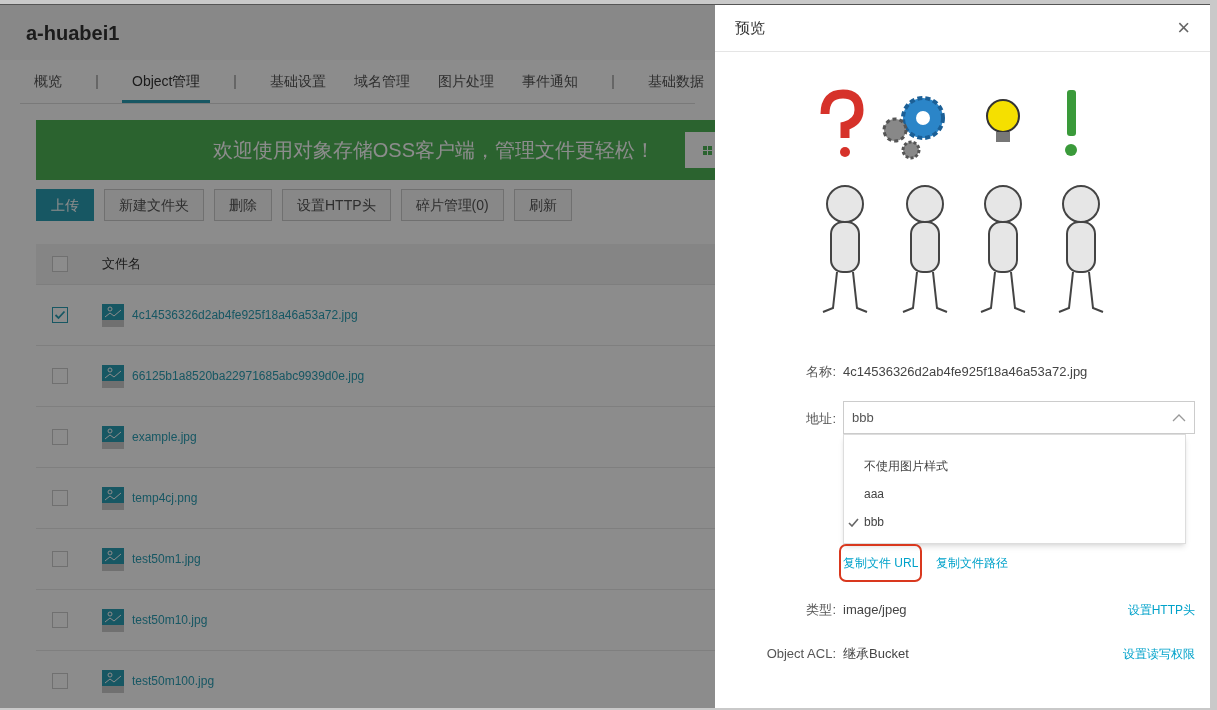 The image size is (1217, 710). What do you see at coordinates (1179, 417) in the screenshot?
I see `caret-up-icon` at bounding box center [1179, 417].